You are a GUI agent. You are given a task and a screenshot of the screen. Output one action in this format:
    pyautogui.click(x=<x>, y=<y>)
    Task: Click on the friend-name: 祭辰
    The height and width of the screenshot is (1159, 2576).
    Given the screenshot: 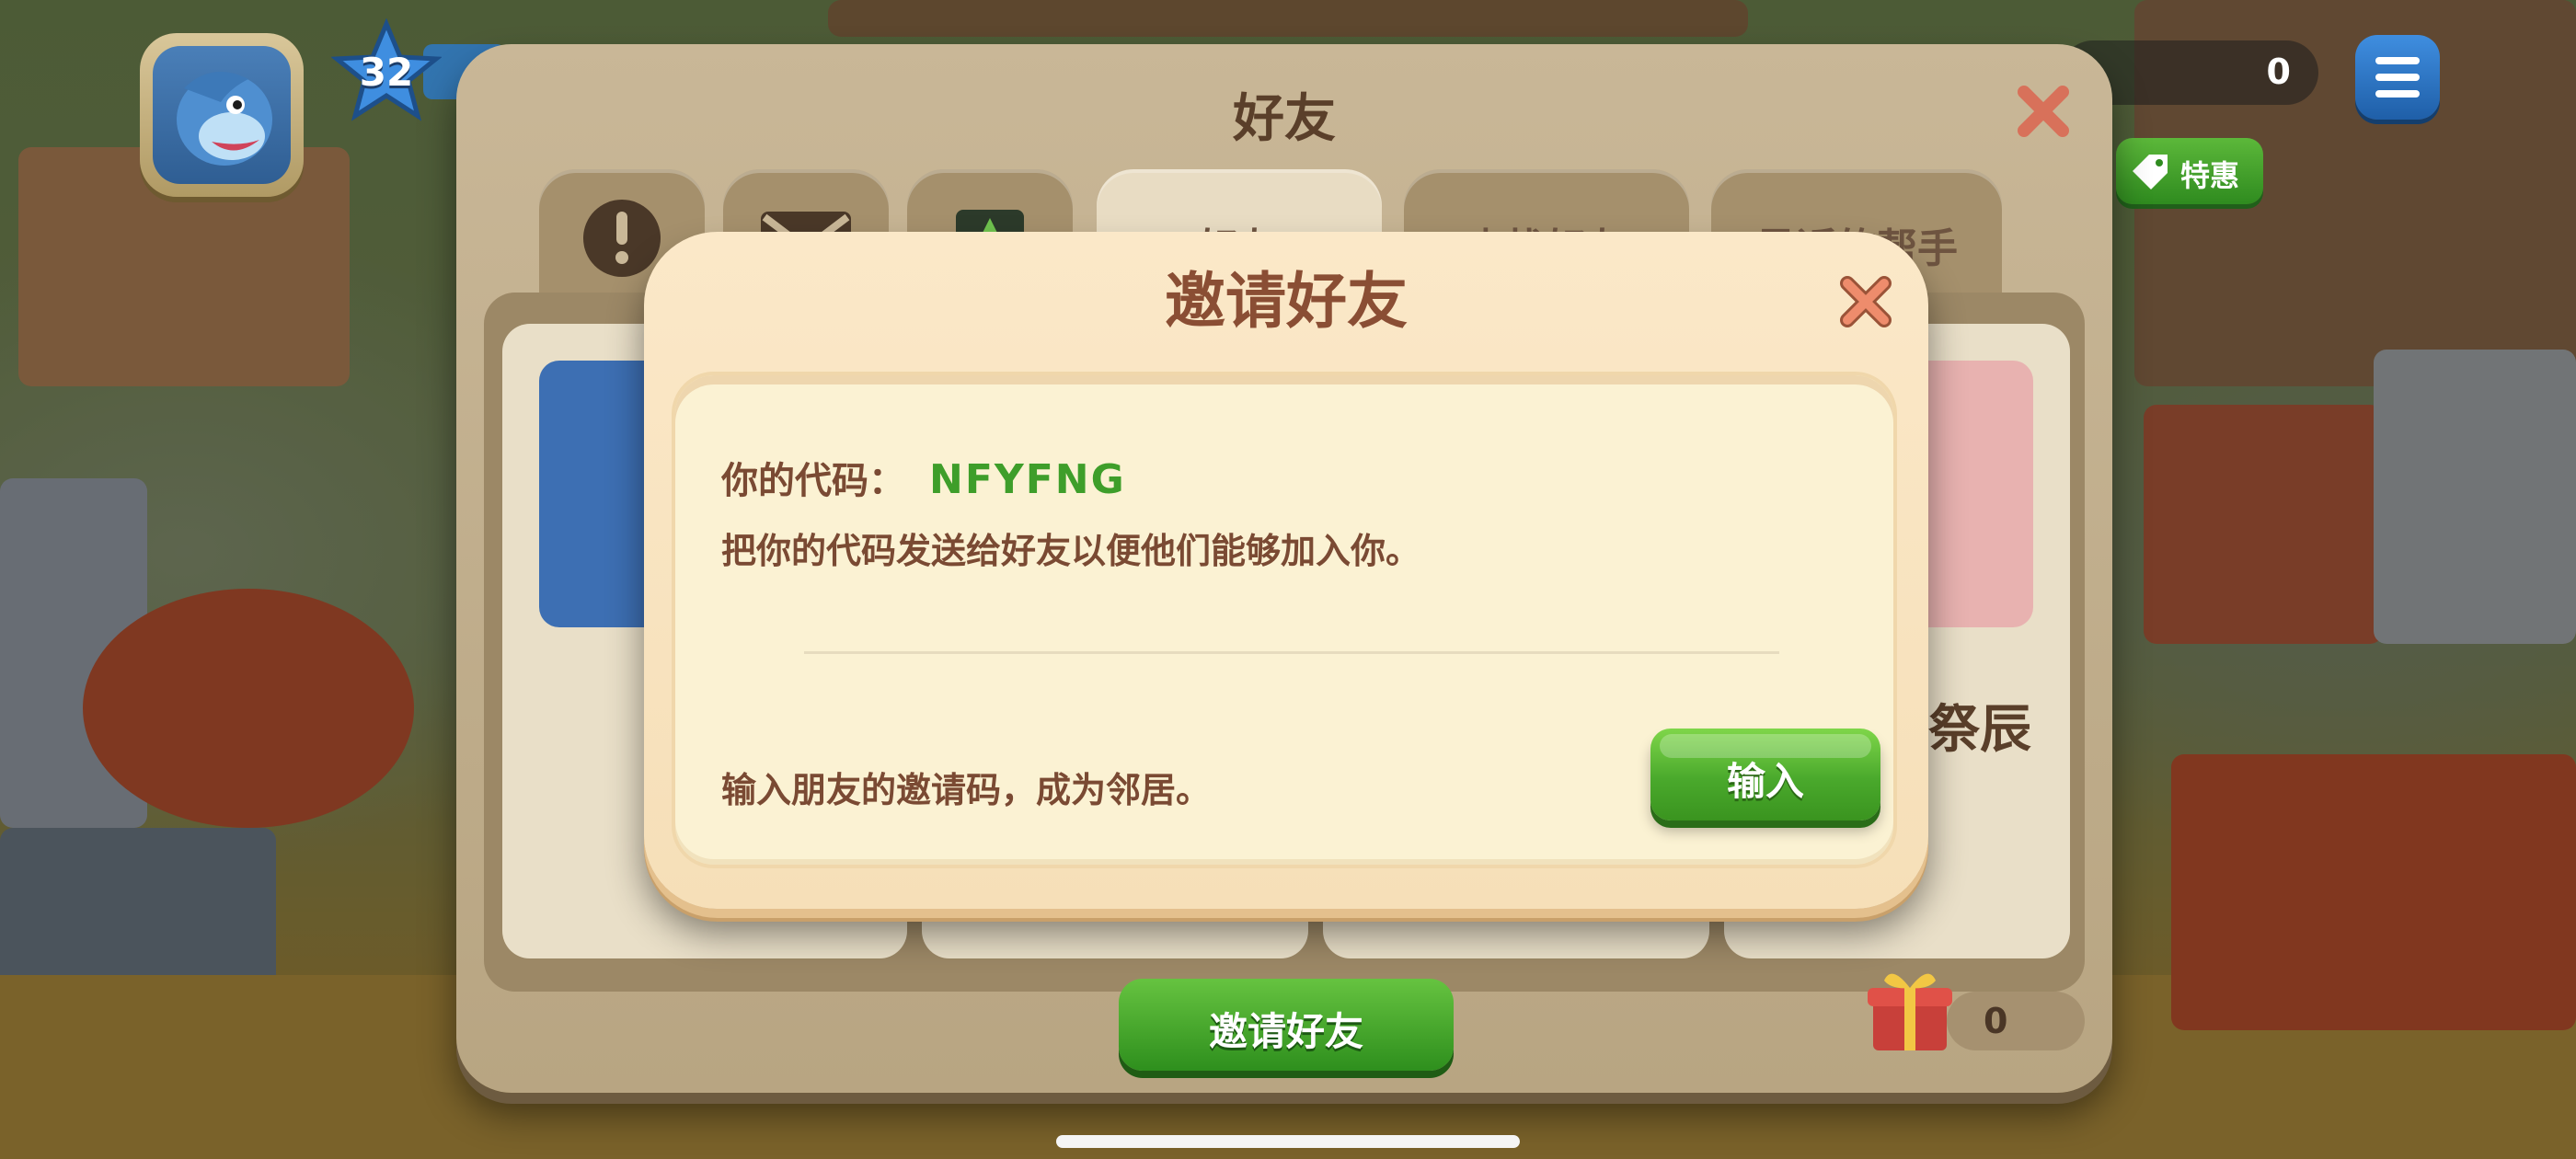 What is the action you would take?
    pyautogui.click(x=1979, y=730)
    